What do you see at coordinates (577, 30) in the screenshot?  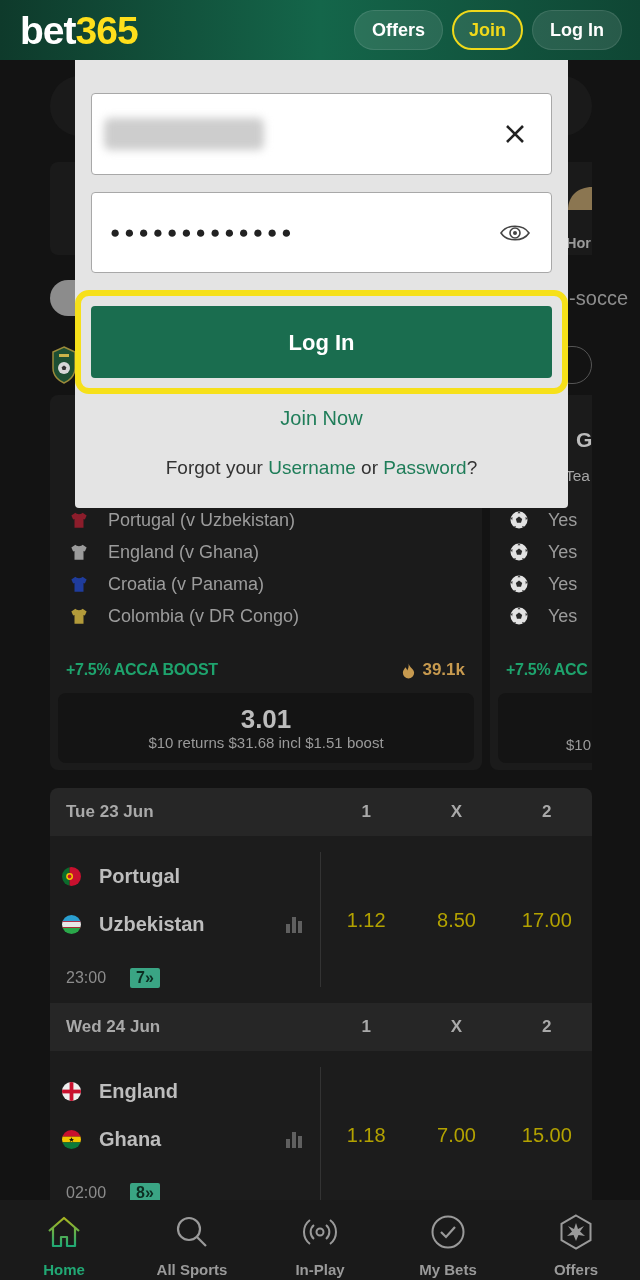 I see `header-button: Log In` at bounding box center [577, 30].